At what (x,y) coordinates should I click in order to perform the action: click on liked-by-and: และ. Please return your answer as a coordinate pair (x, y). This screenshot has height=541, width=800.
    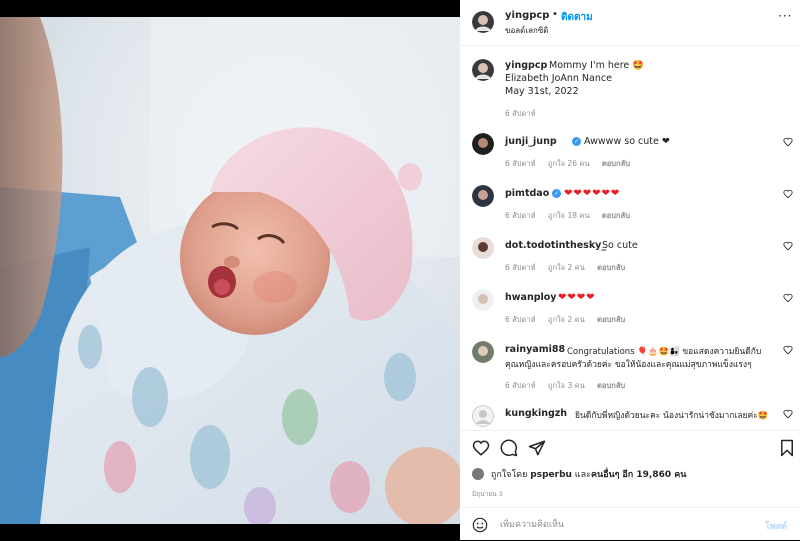
    Looking at the image, I should click on (582, 475).